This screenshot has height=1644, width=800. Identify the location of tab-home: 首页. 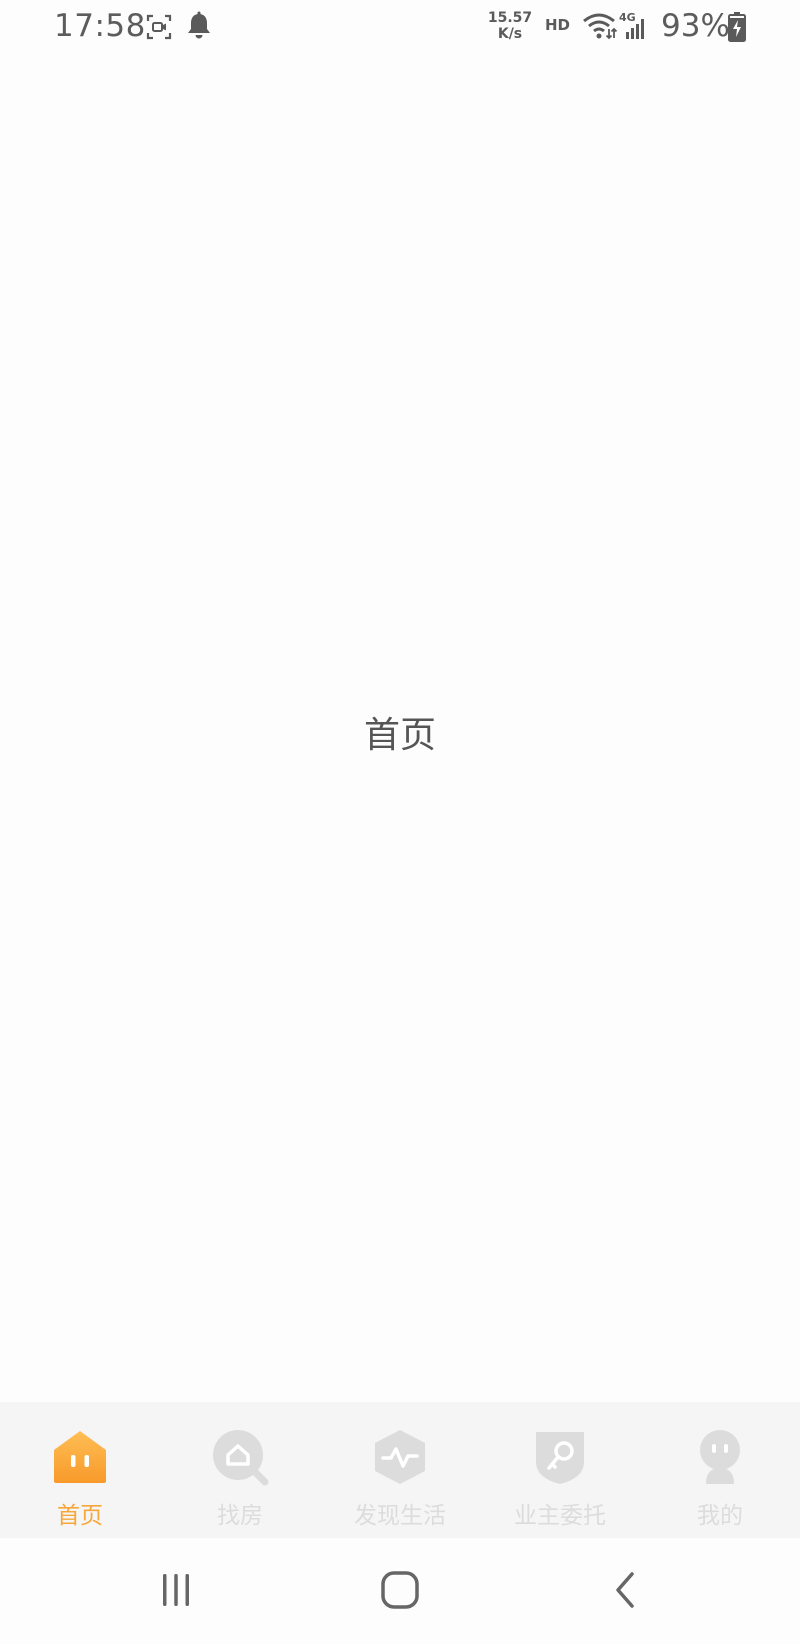
(80, 1470).